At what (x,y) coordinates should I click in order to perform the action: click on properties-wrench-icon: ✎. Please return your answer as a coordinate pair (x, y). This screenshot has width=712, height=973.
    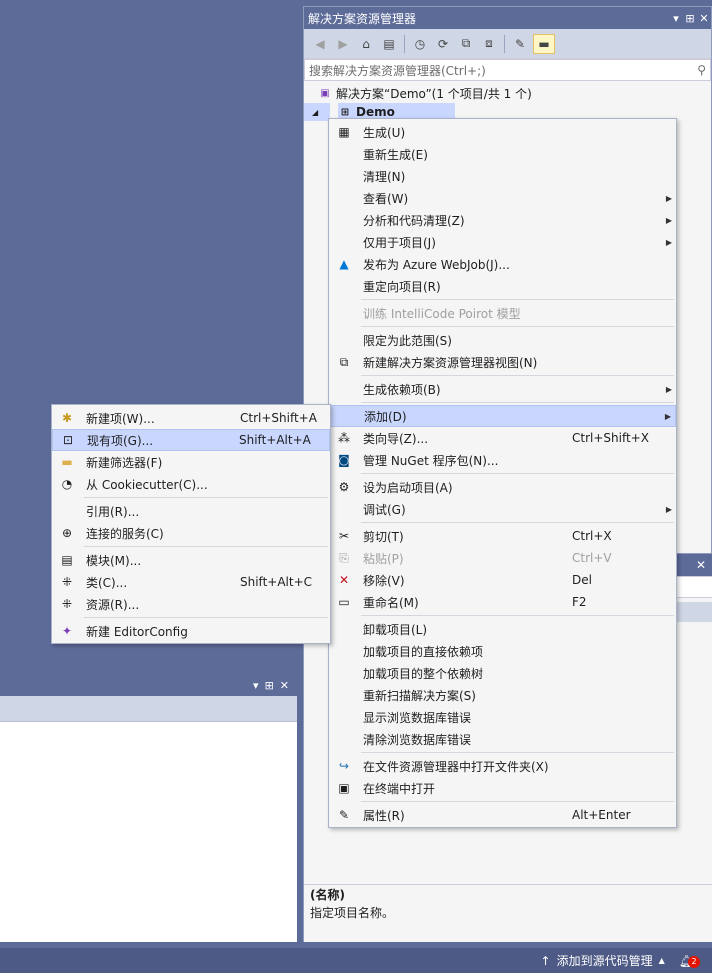
    Looking at the image, I should click on (520, 44).